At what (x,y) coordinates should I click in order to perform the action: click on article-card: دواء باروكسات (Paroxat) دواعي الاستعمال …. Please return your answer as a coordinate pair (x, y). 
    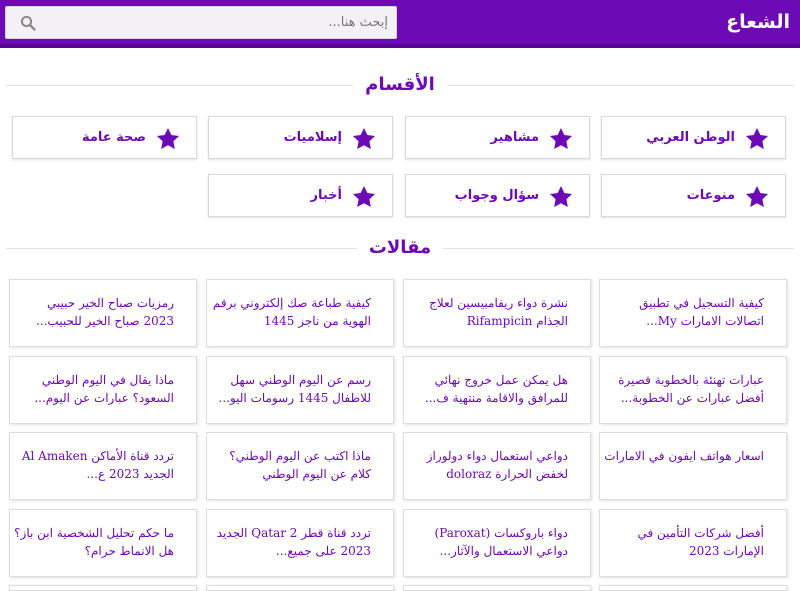
    Looking at the image, I should click on (497, 543).